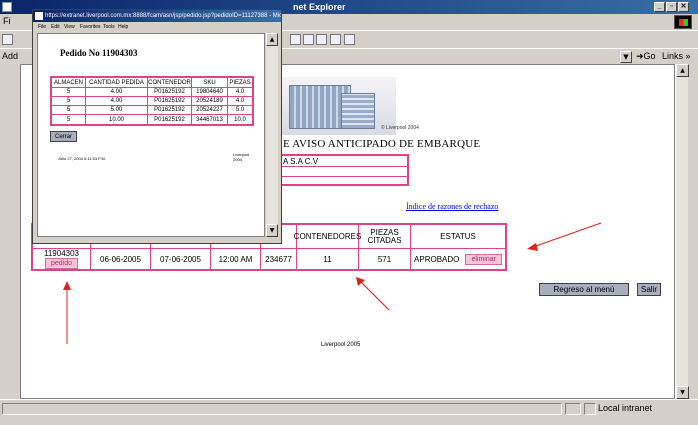 The width and height of the screenshot is (698, 425). What do you see at coordinates (308, 39) in the screenshot?
I see `mail-icon` at bounding box center [308, 39].